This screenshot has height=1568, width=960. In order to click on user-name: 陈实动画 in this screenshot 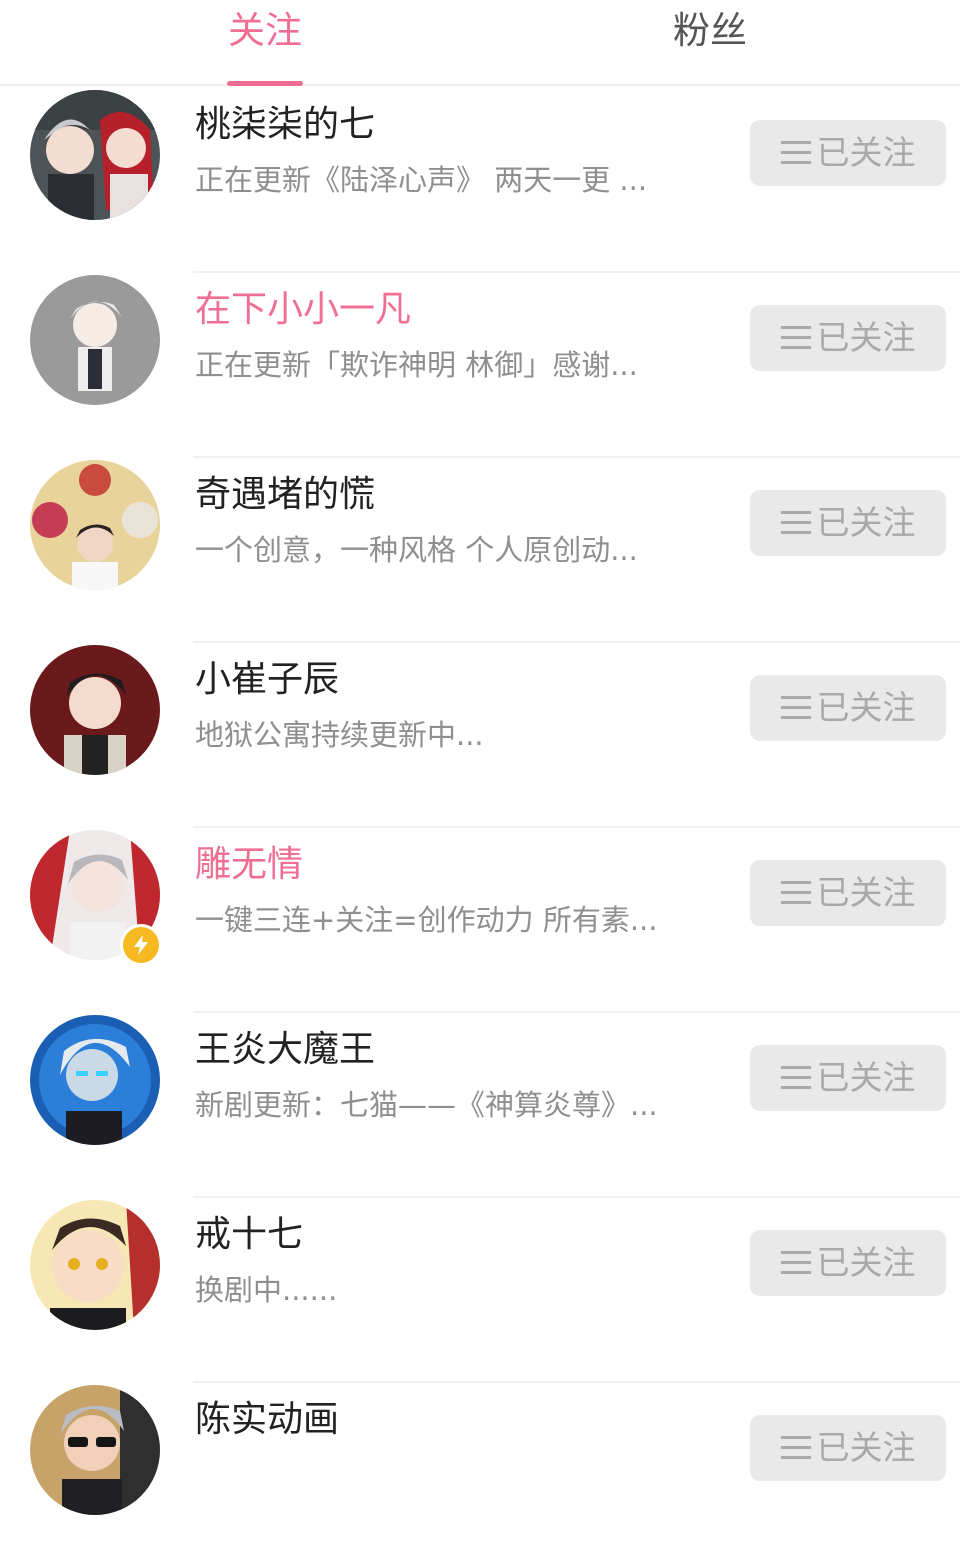, I will do `click(267, 1420)`.